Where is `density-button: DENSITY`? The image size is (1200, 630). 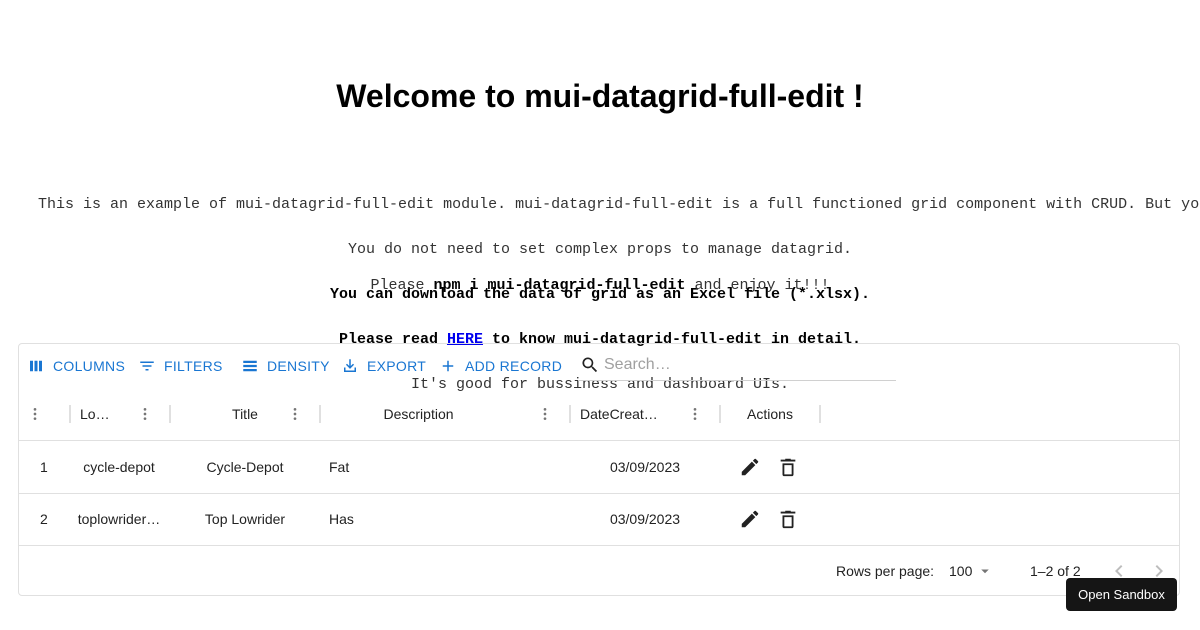
density-button: DENSITY is located at coordinates (285, 366).